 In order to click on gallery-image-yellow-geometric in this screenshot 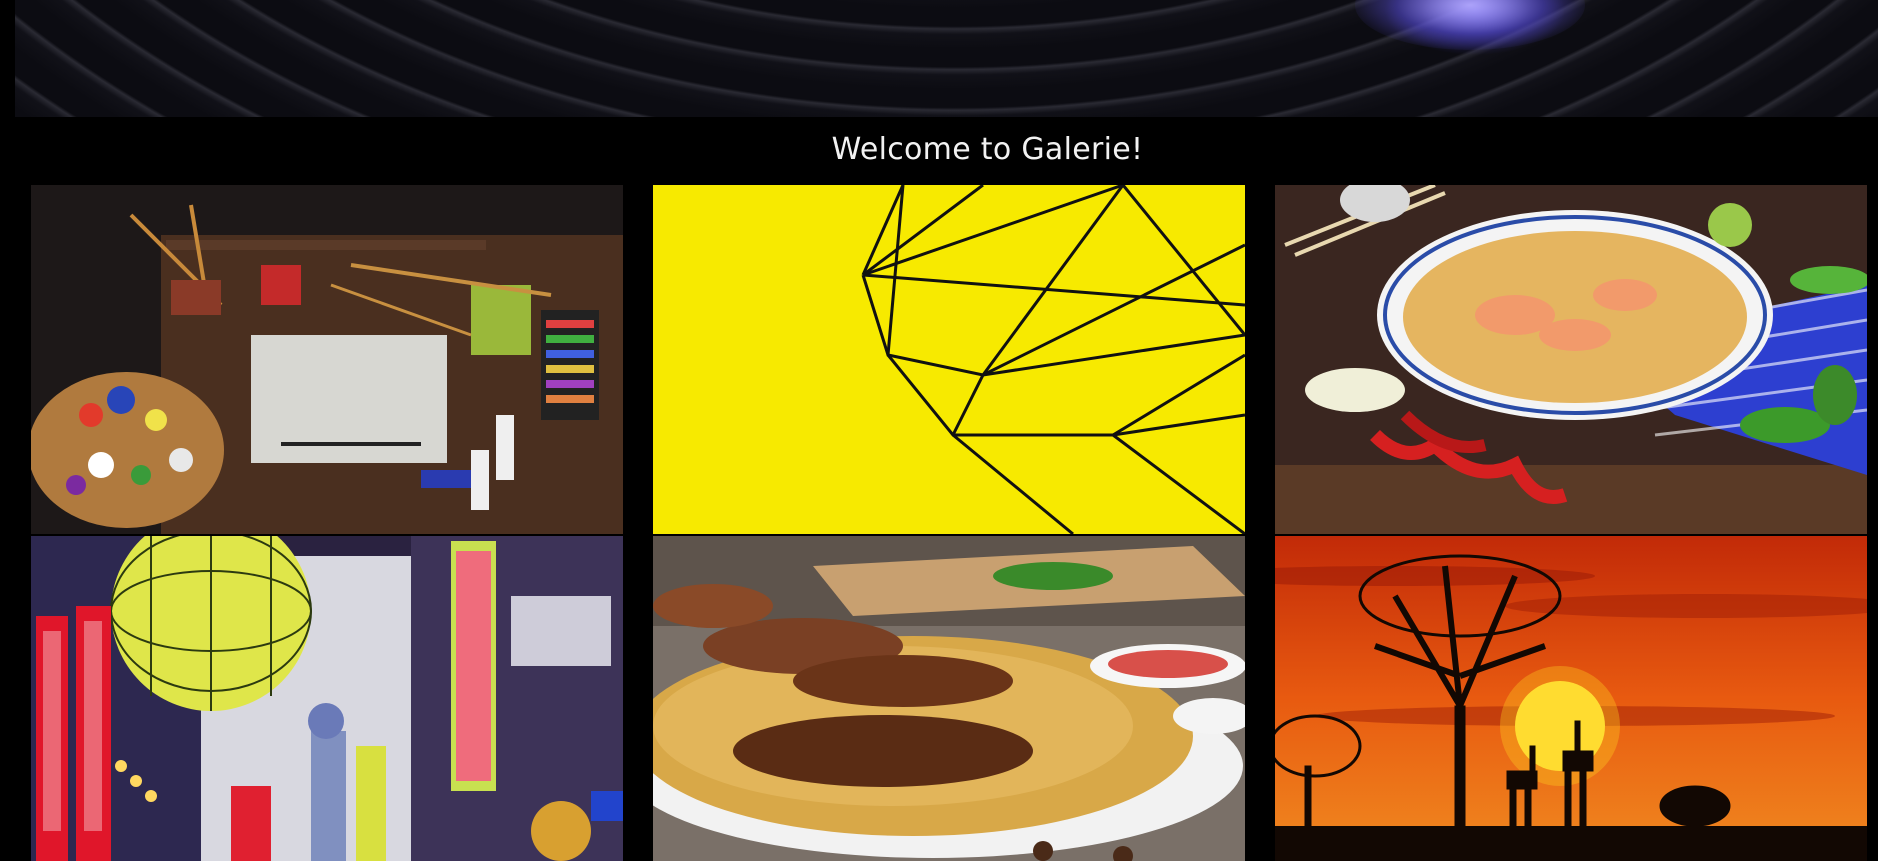, I will do `click(949, 359)`.